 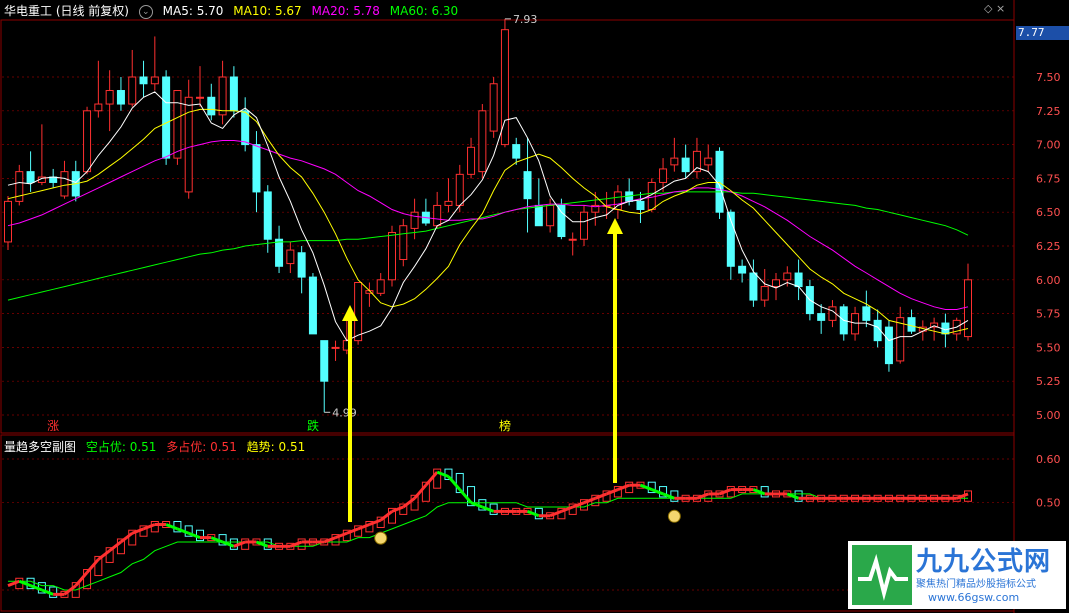 I want to click on main-y-tick-label: 5.25, so click(x=1048, y=381).